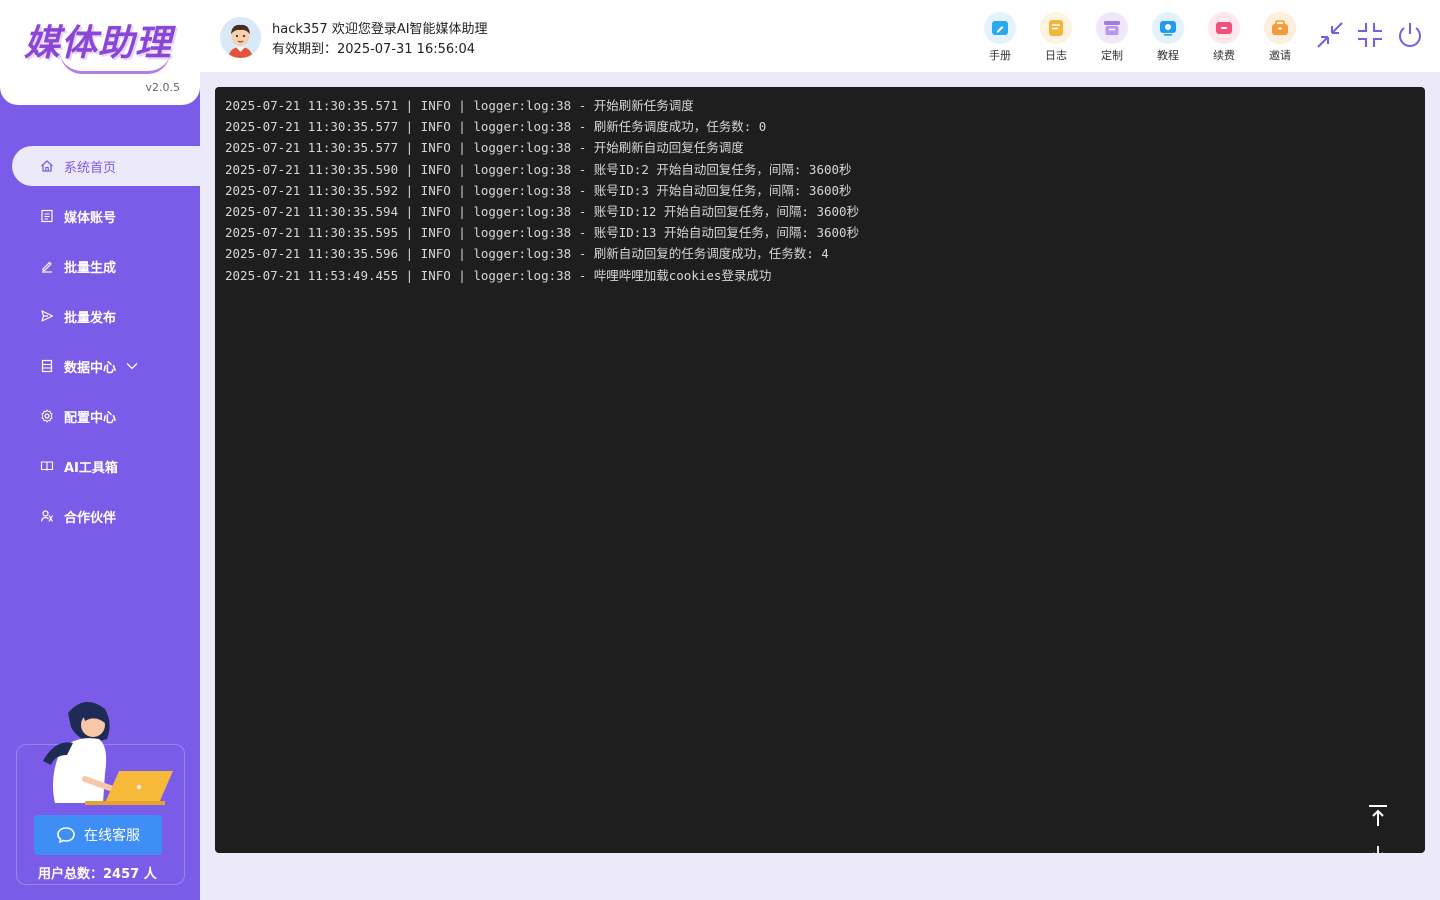 This screenshot has width=1440, height=900. What do you see at coordinates (112, 836) in the screenshot?
I see `online-support-label: 在线客服` at bounding box center [112, 836].